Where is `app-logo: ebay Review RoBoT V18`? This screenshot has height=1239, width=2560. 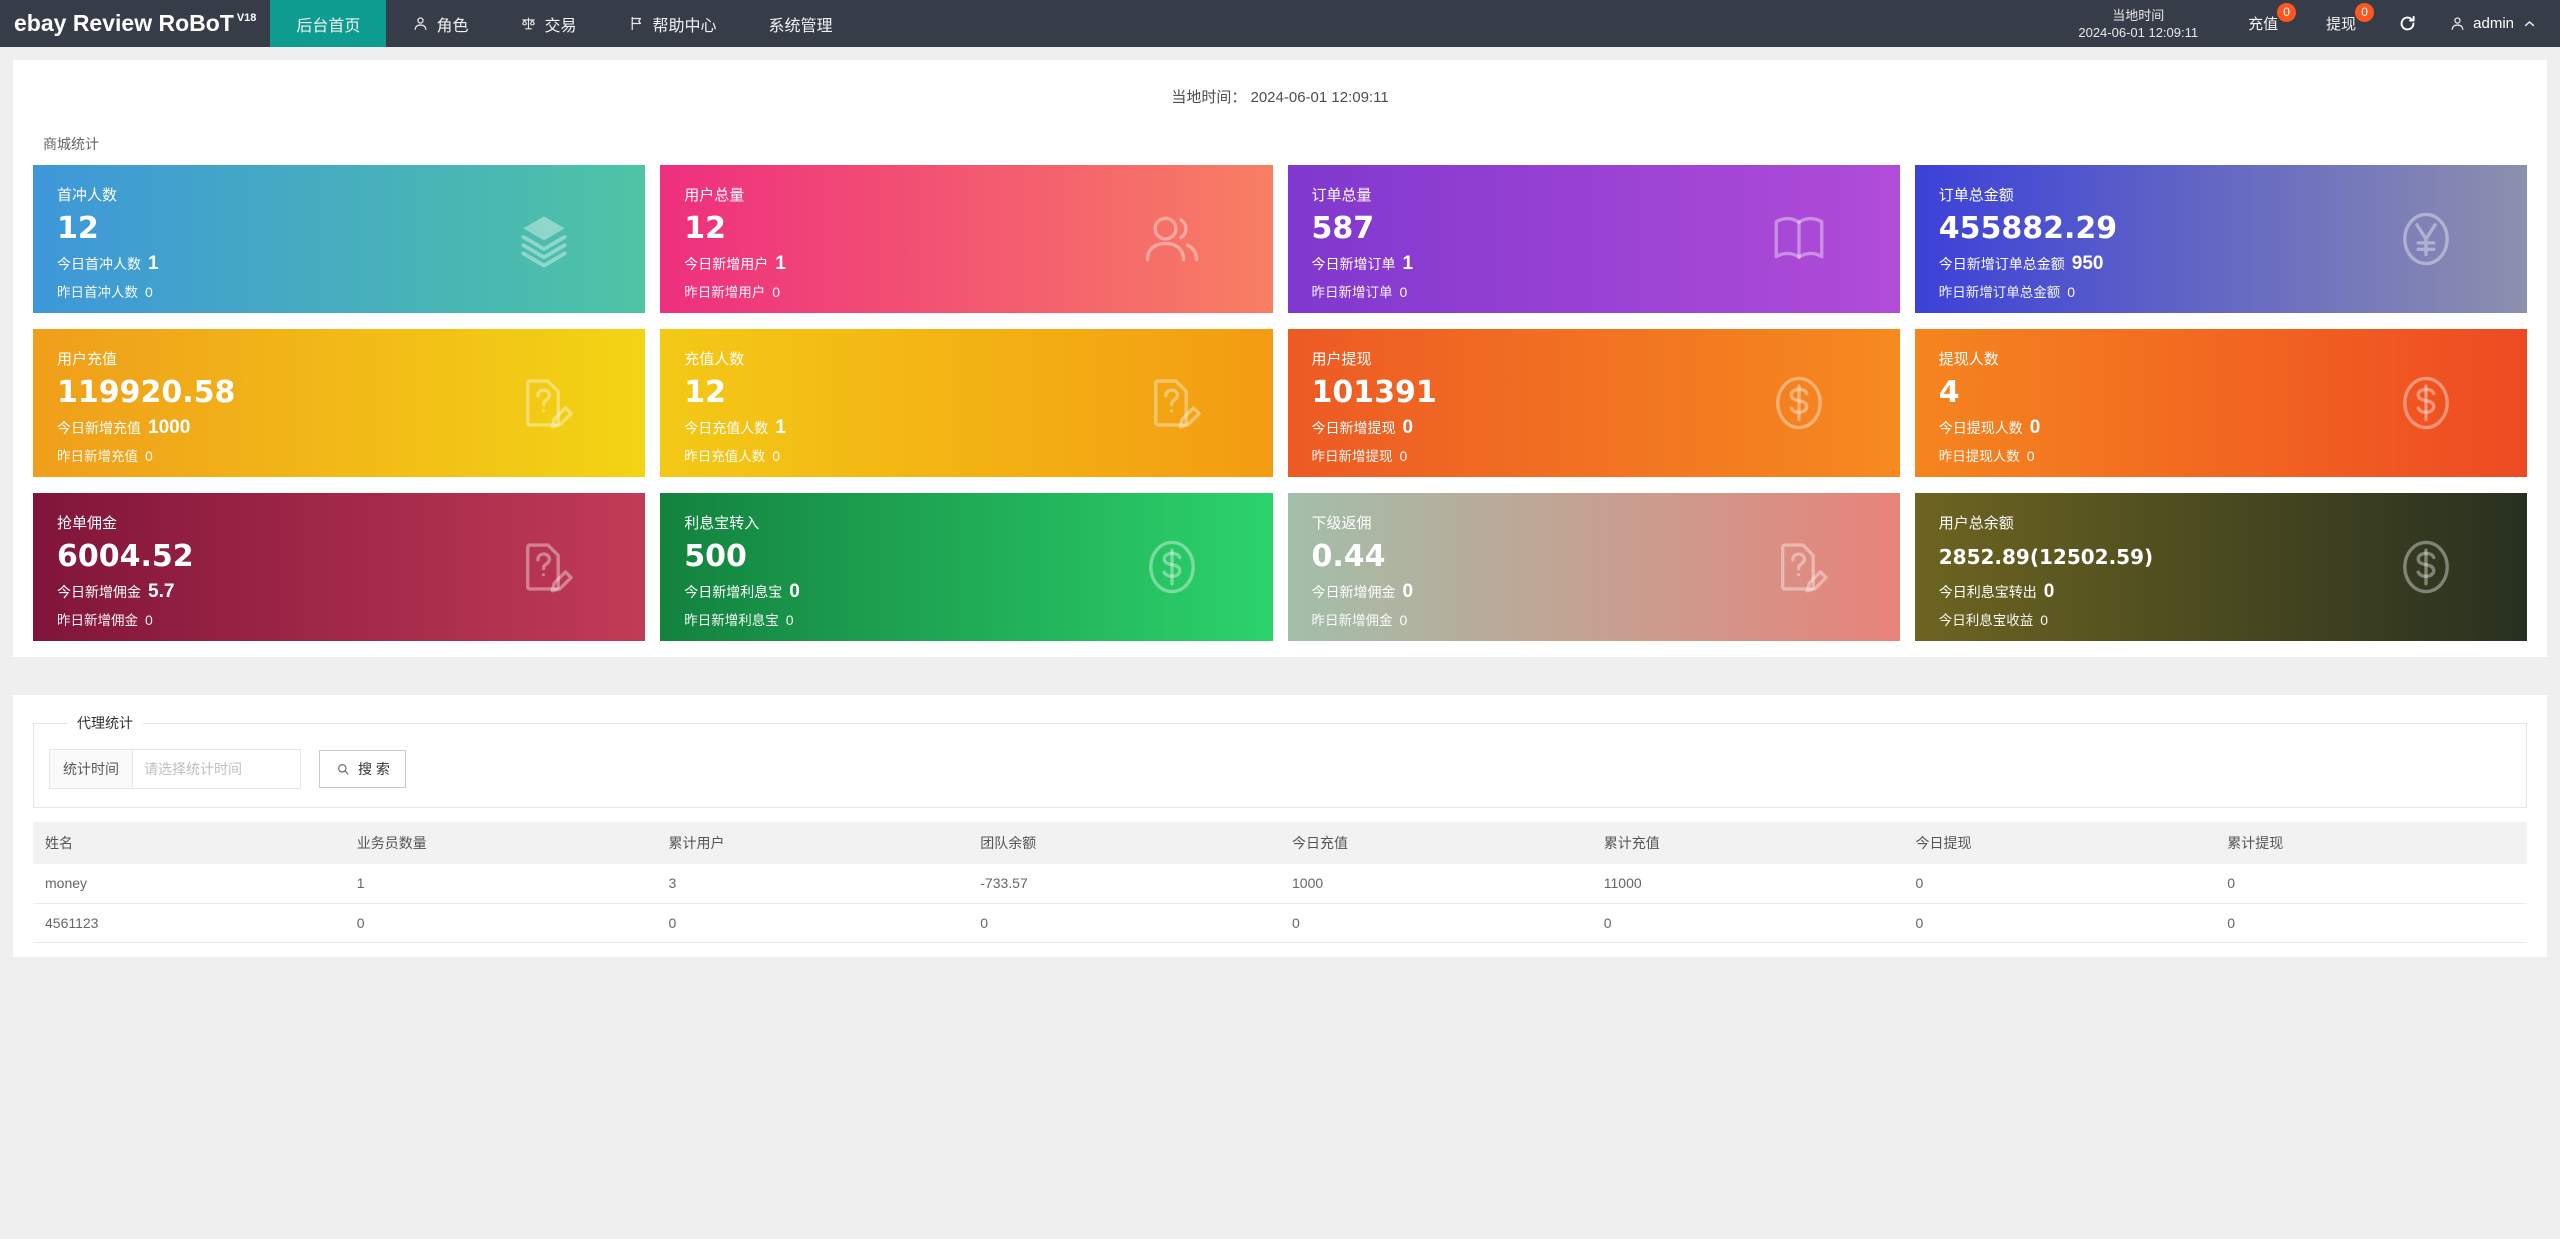
app-logo: ebay Review RoBoT V18 is located at coordinates (135, 23).